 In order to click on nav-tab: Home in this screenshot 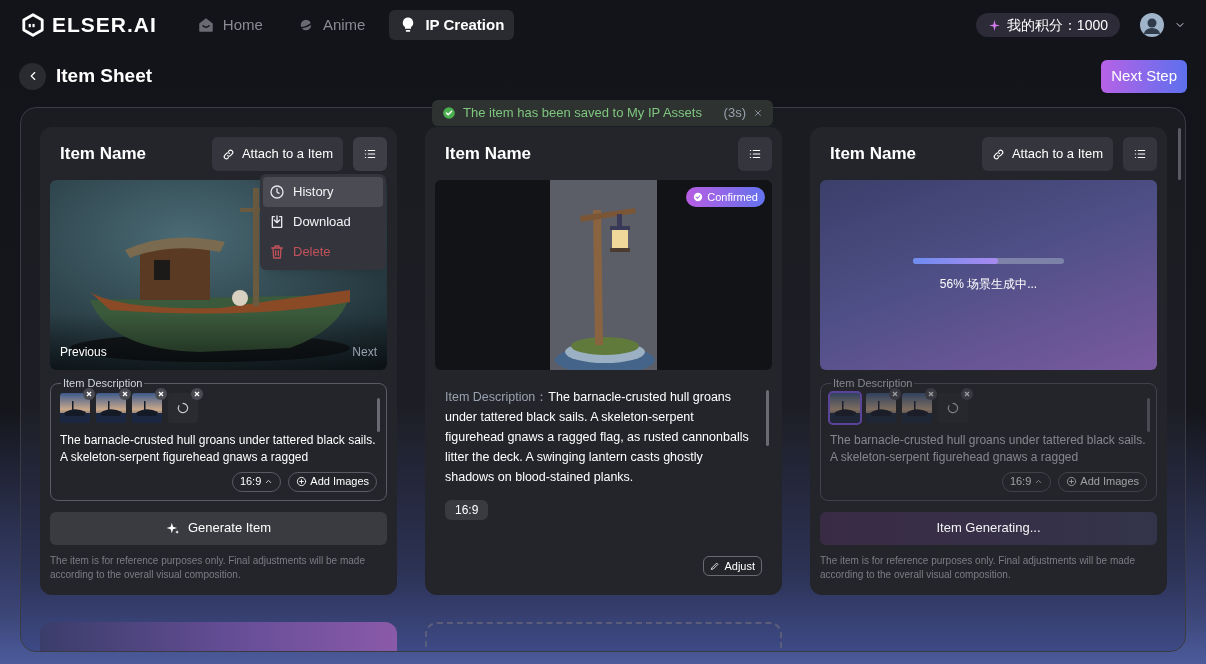, I will do `click(229, 25)`.